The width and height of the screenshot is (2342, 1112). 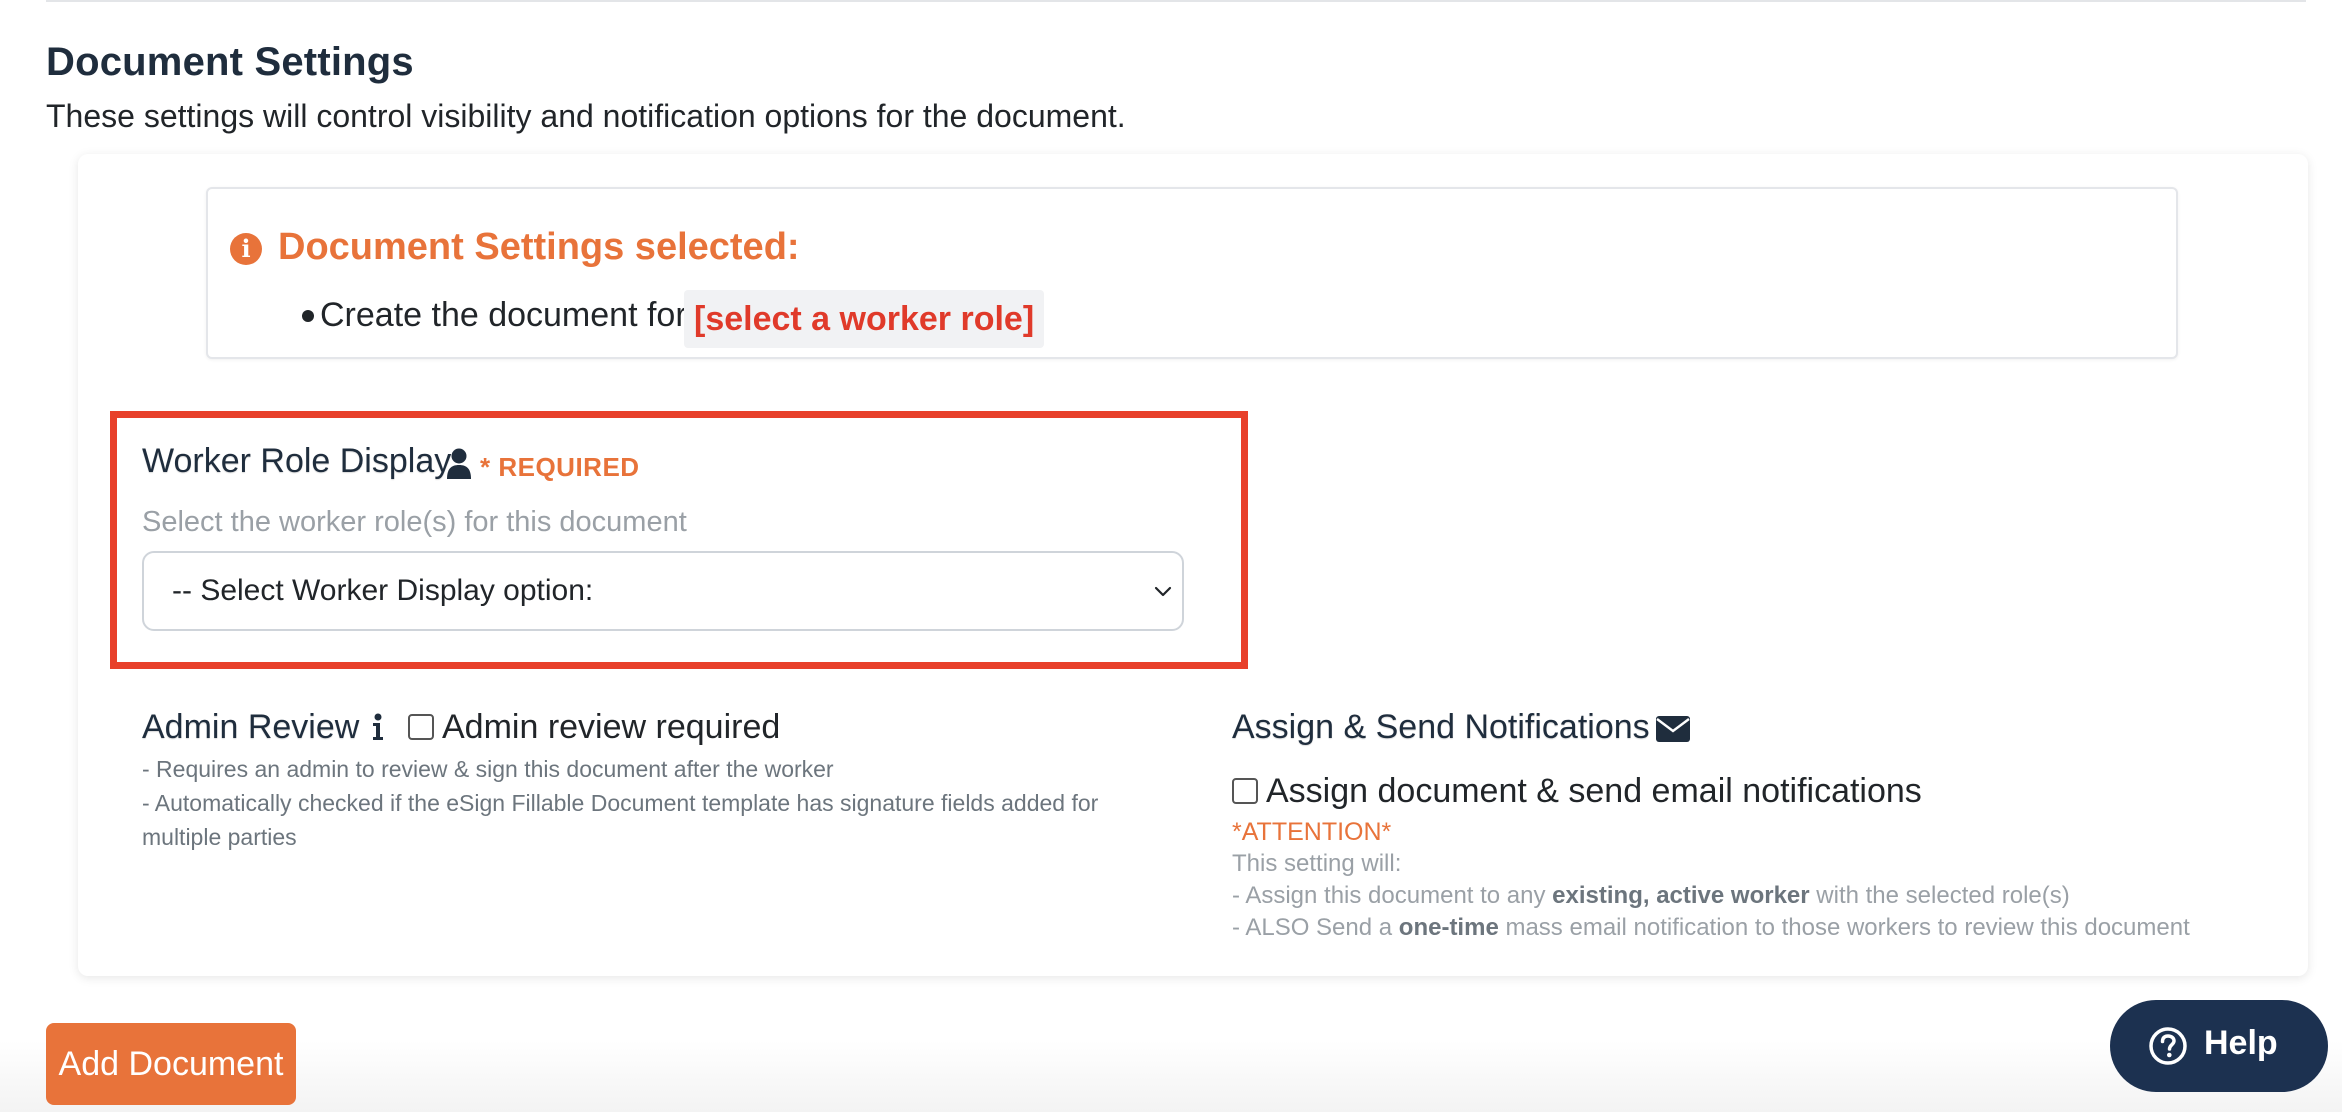 I want to click on attention-label: *ATTENTION*, so click(x=1312, y=832).